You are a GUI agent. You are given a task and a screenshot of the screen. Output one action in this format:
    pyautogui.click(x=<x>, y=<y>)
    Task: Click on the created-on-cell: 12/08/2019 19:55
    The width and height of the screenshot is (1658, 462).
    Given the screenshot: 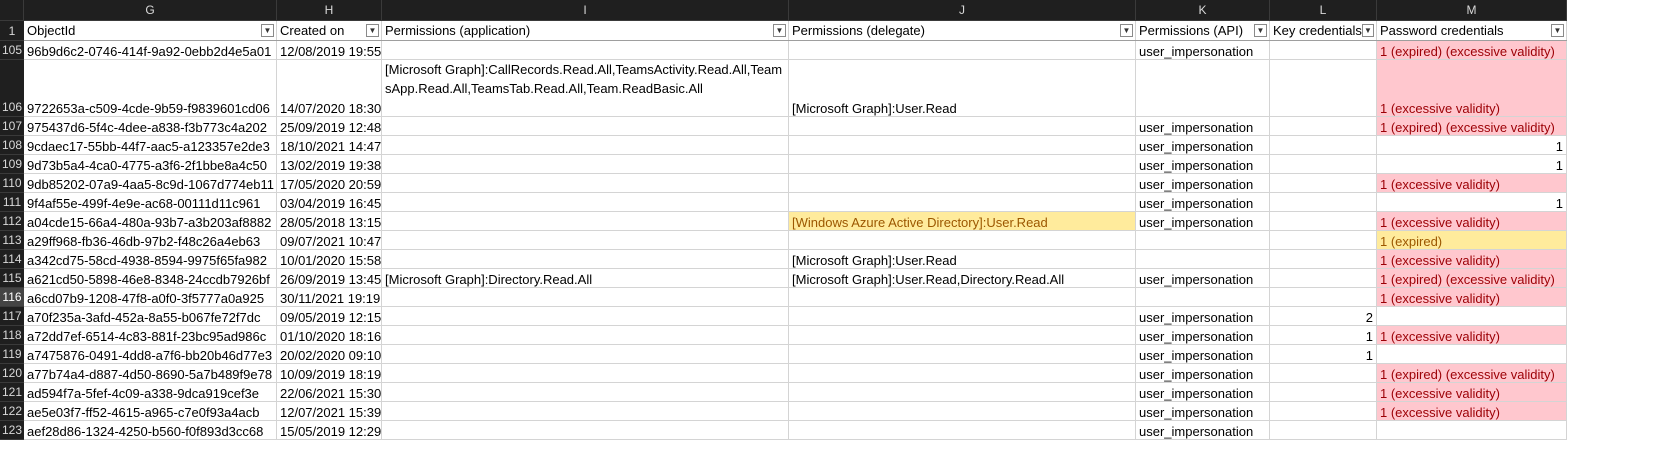 What is the action you would take?
    pyautogui.click(x=329, y=50)
    